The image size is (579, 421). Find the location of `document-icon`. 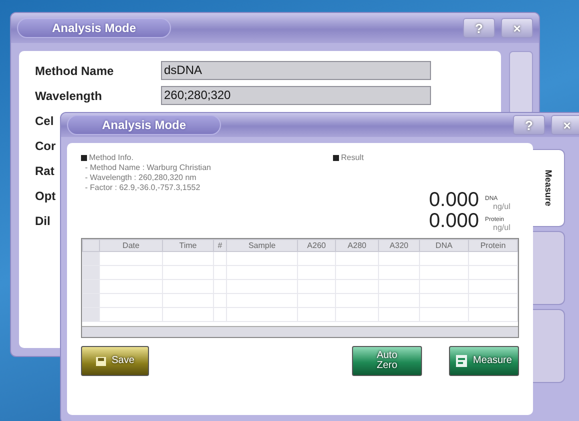

document-icon is located at coordinates (462, 361).